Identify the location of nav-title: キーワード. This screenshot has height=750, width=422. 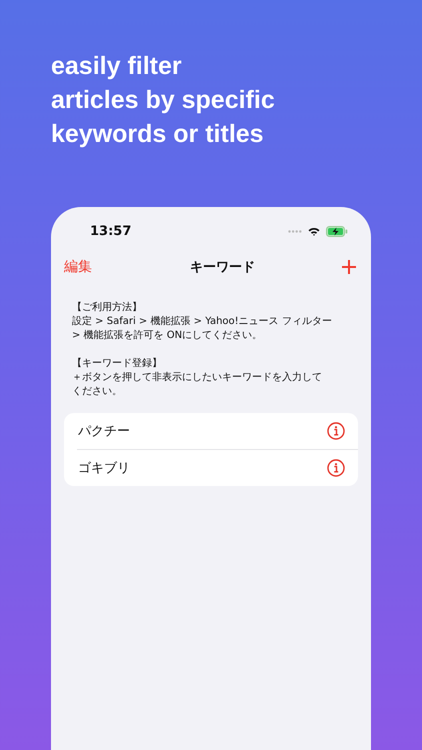
(222, 267).